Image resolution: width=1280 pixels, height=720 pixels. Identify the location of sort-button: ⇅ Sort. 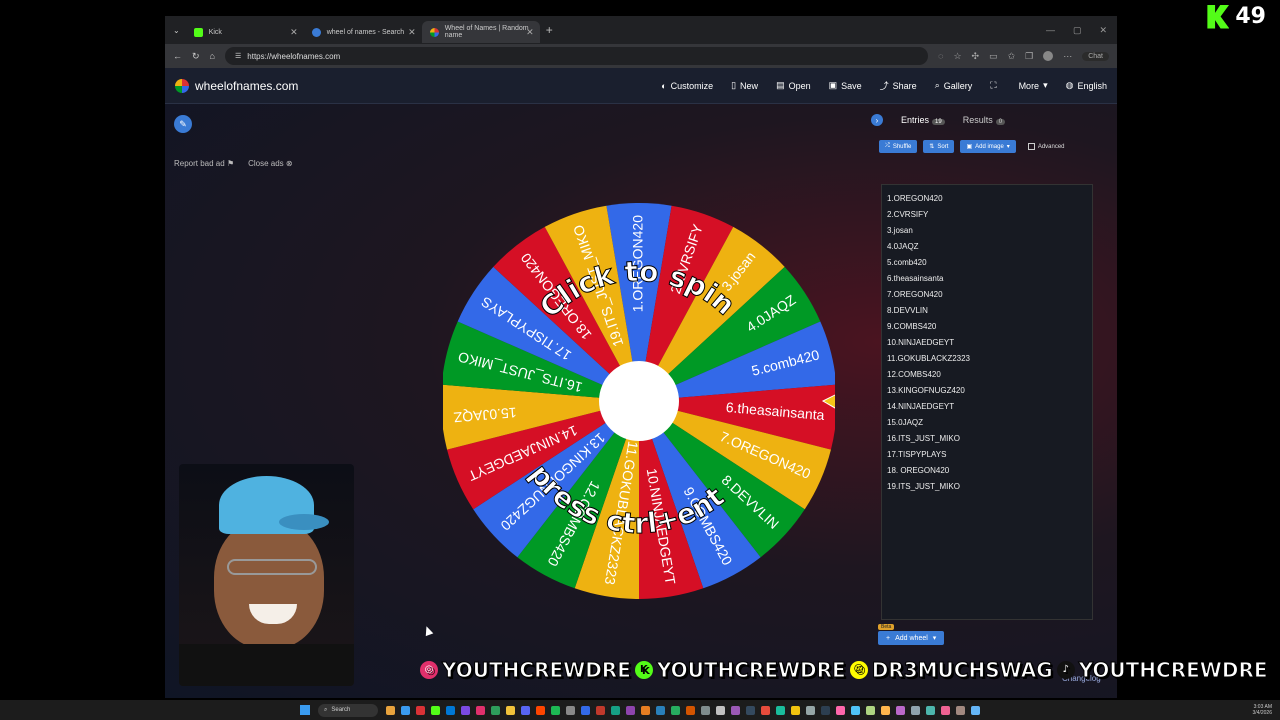
(939, 146).